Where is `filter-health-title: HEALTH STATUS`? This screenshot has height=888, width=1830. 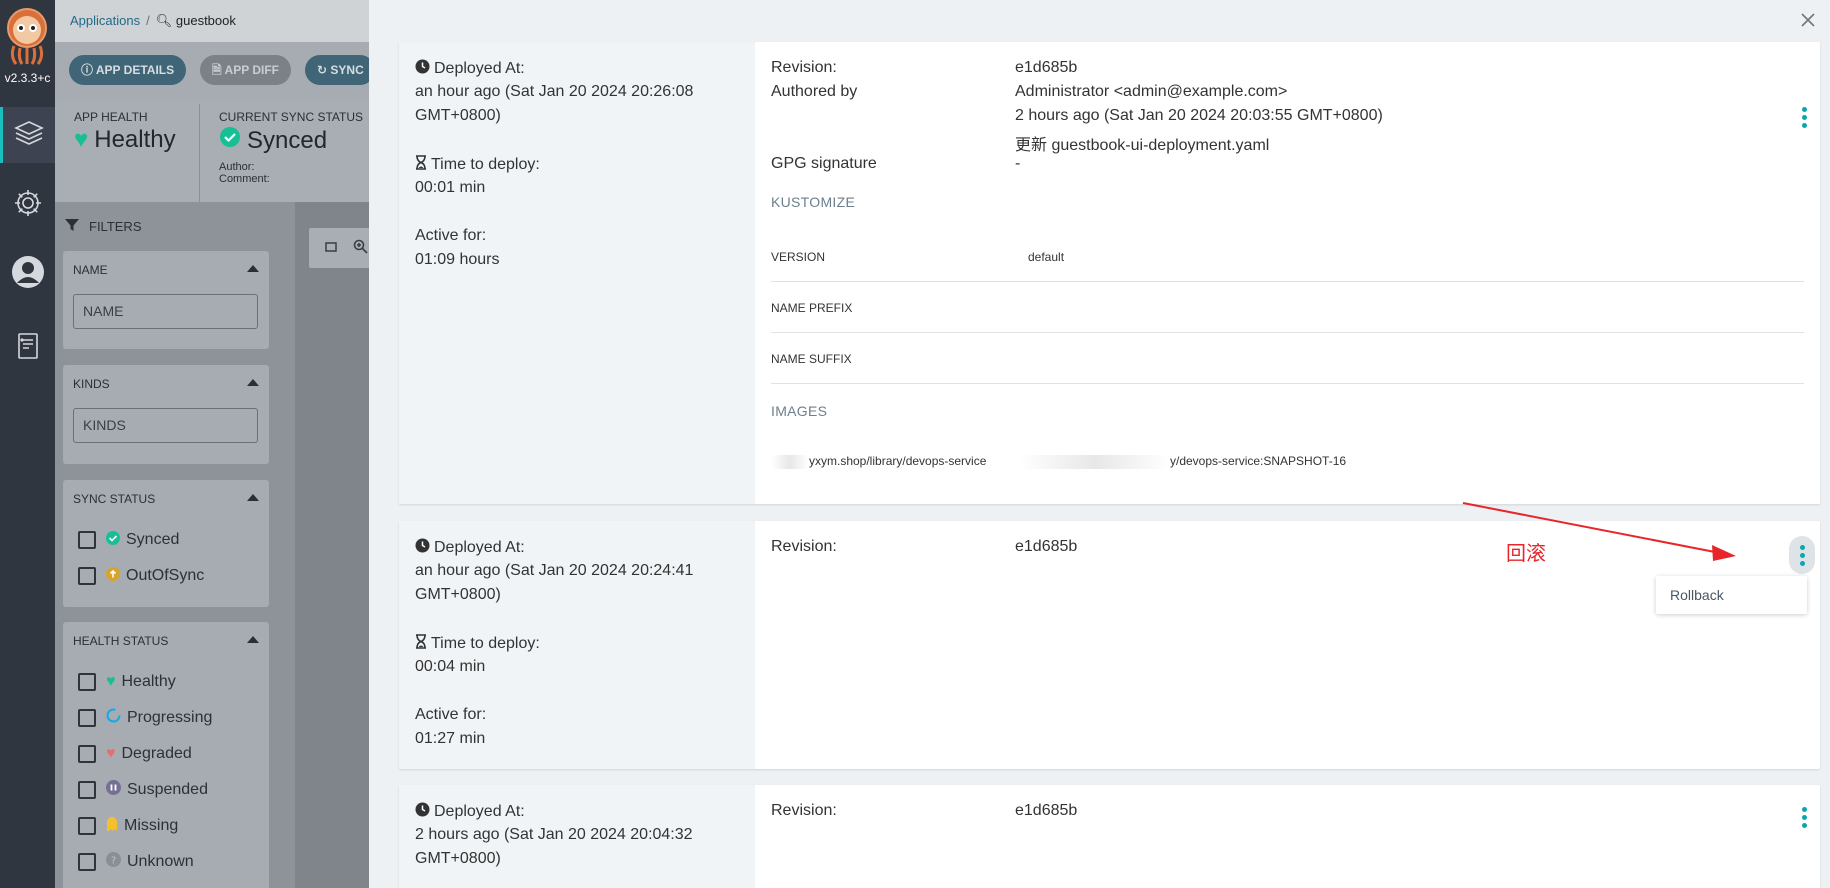 filter-health-title: HEALTH STATUS is located at coordinates (121, 641).